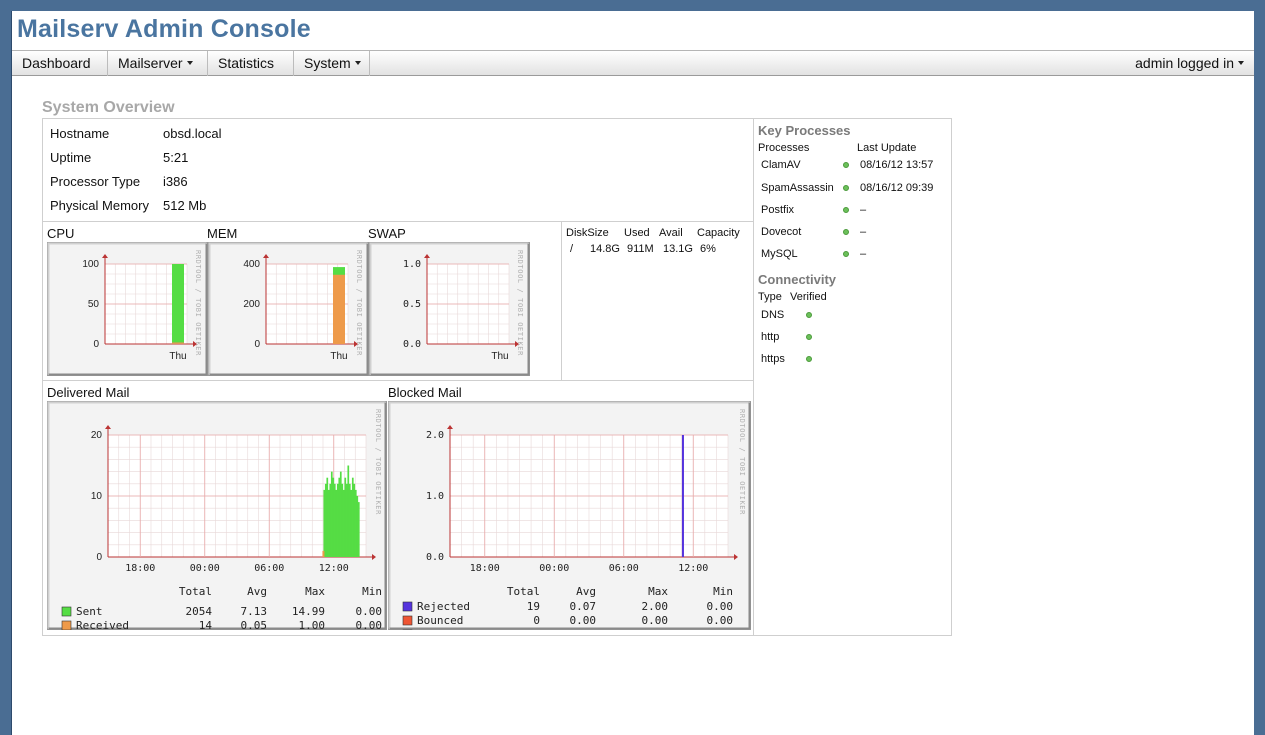 This screenshot has width=1265, height=735. What do you see at coordinates (433, 629) in the screenshot?
I see `legend-label: Virus` at bounding box center [433, 629].